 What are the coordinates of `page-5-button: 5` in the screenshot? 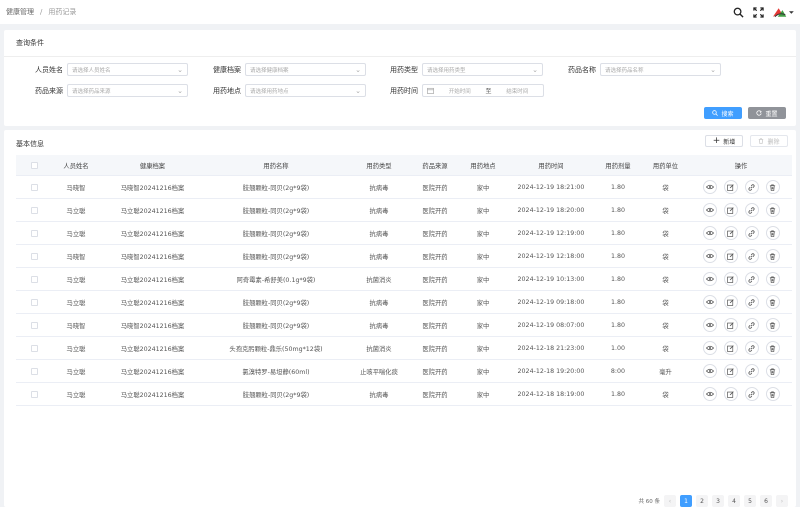 It's located at (750, 501).